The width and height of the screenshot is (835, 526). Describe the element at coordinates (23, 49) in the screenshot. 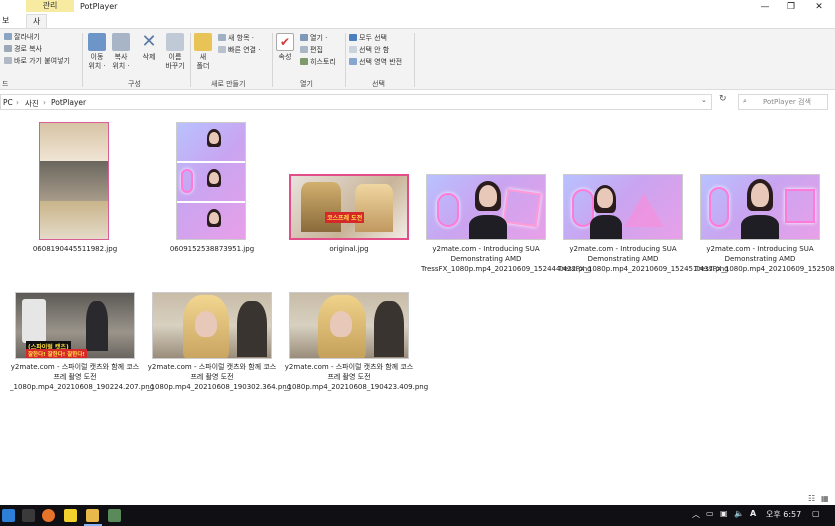

I see `copy-path-button: 경로 복사` at that location.